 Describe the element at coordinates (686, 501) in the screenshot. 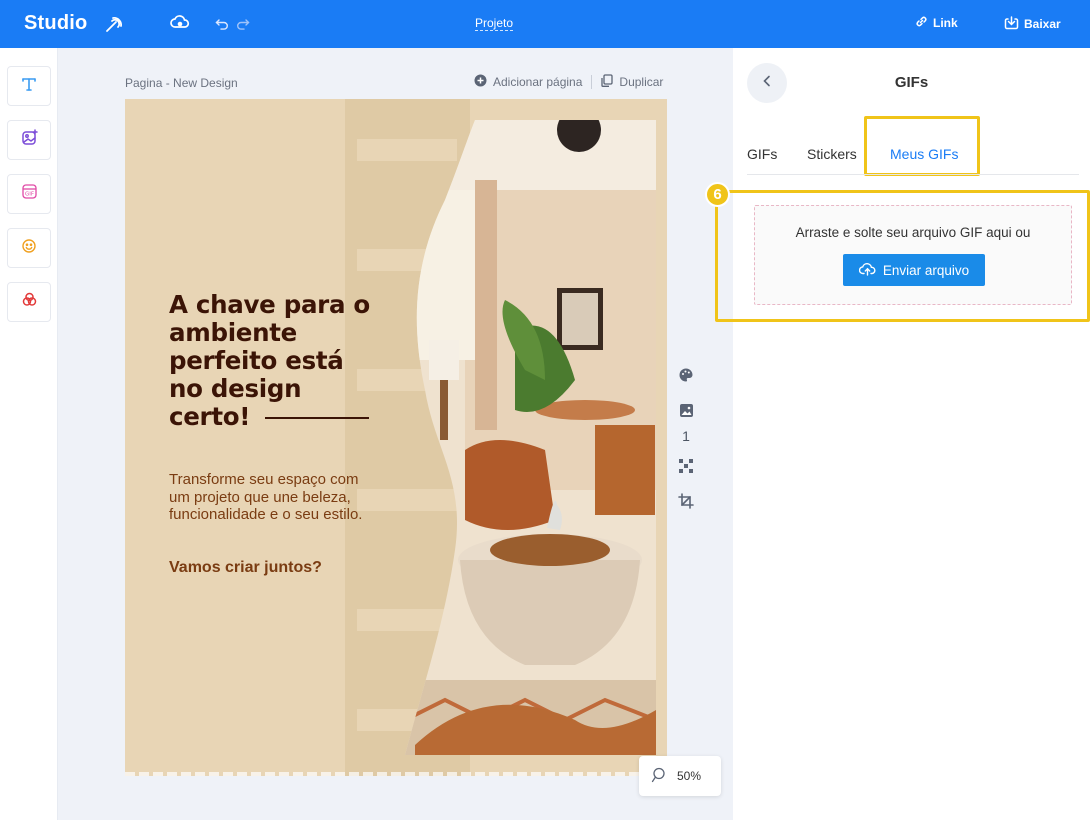

I see `crop-icon` at that location.